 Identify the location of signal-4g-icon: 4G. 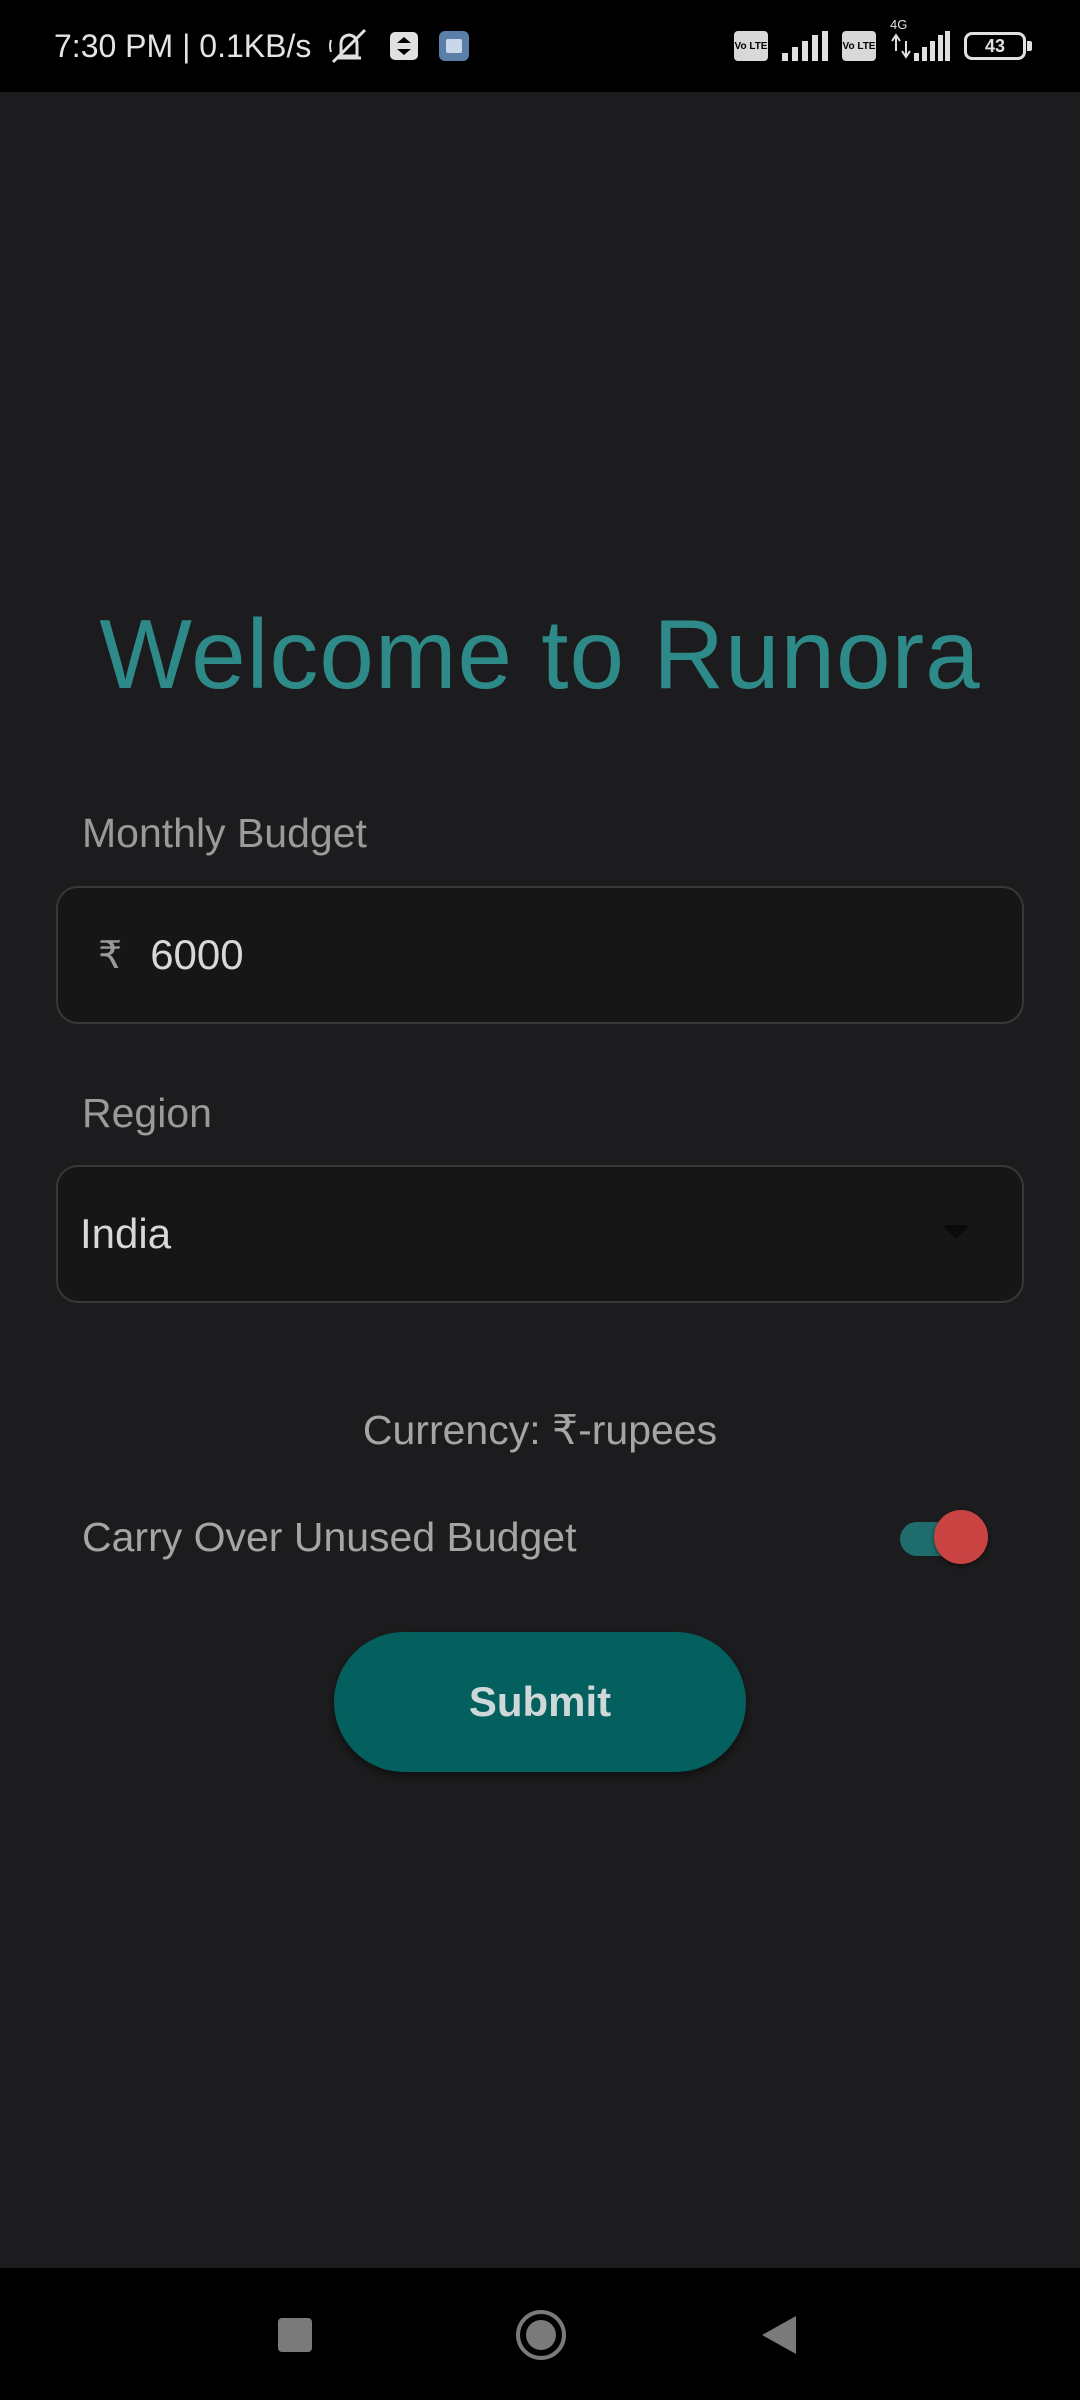
(920, 39).